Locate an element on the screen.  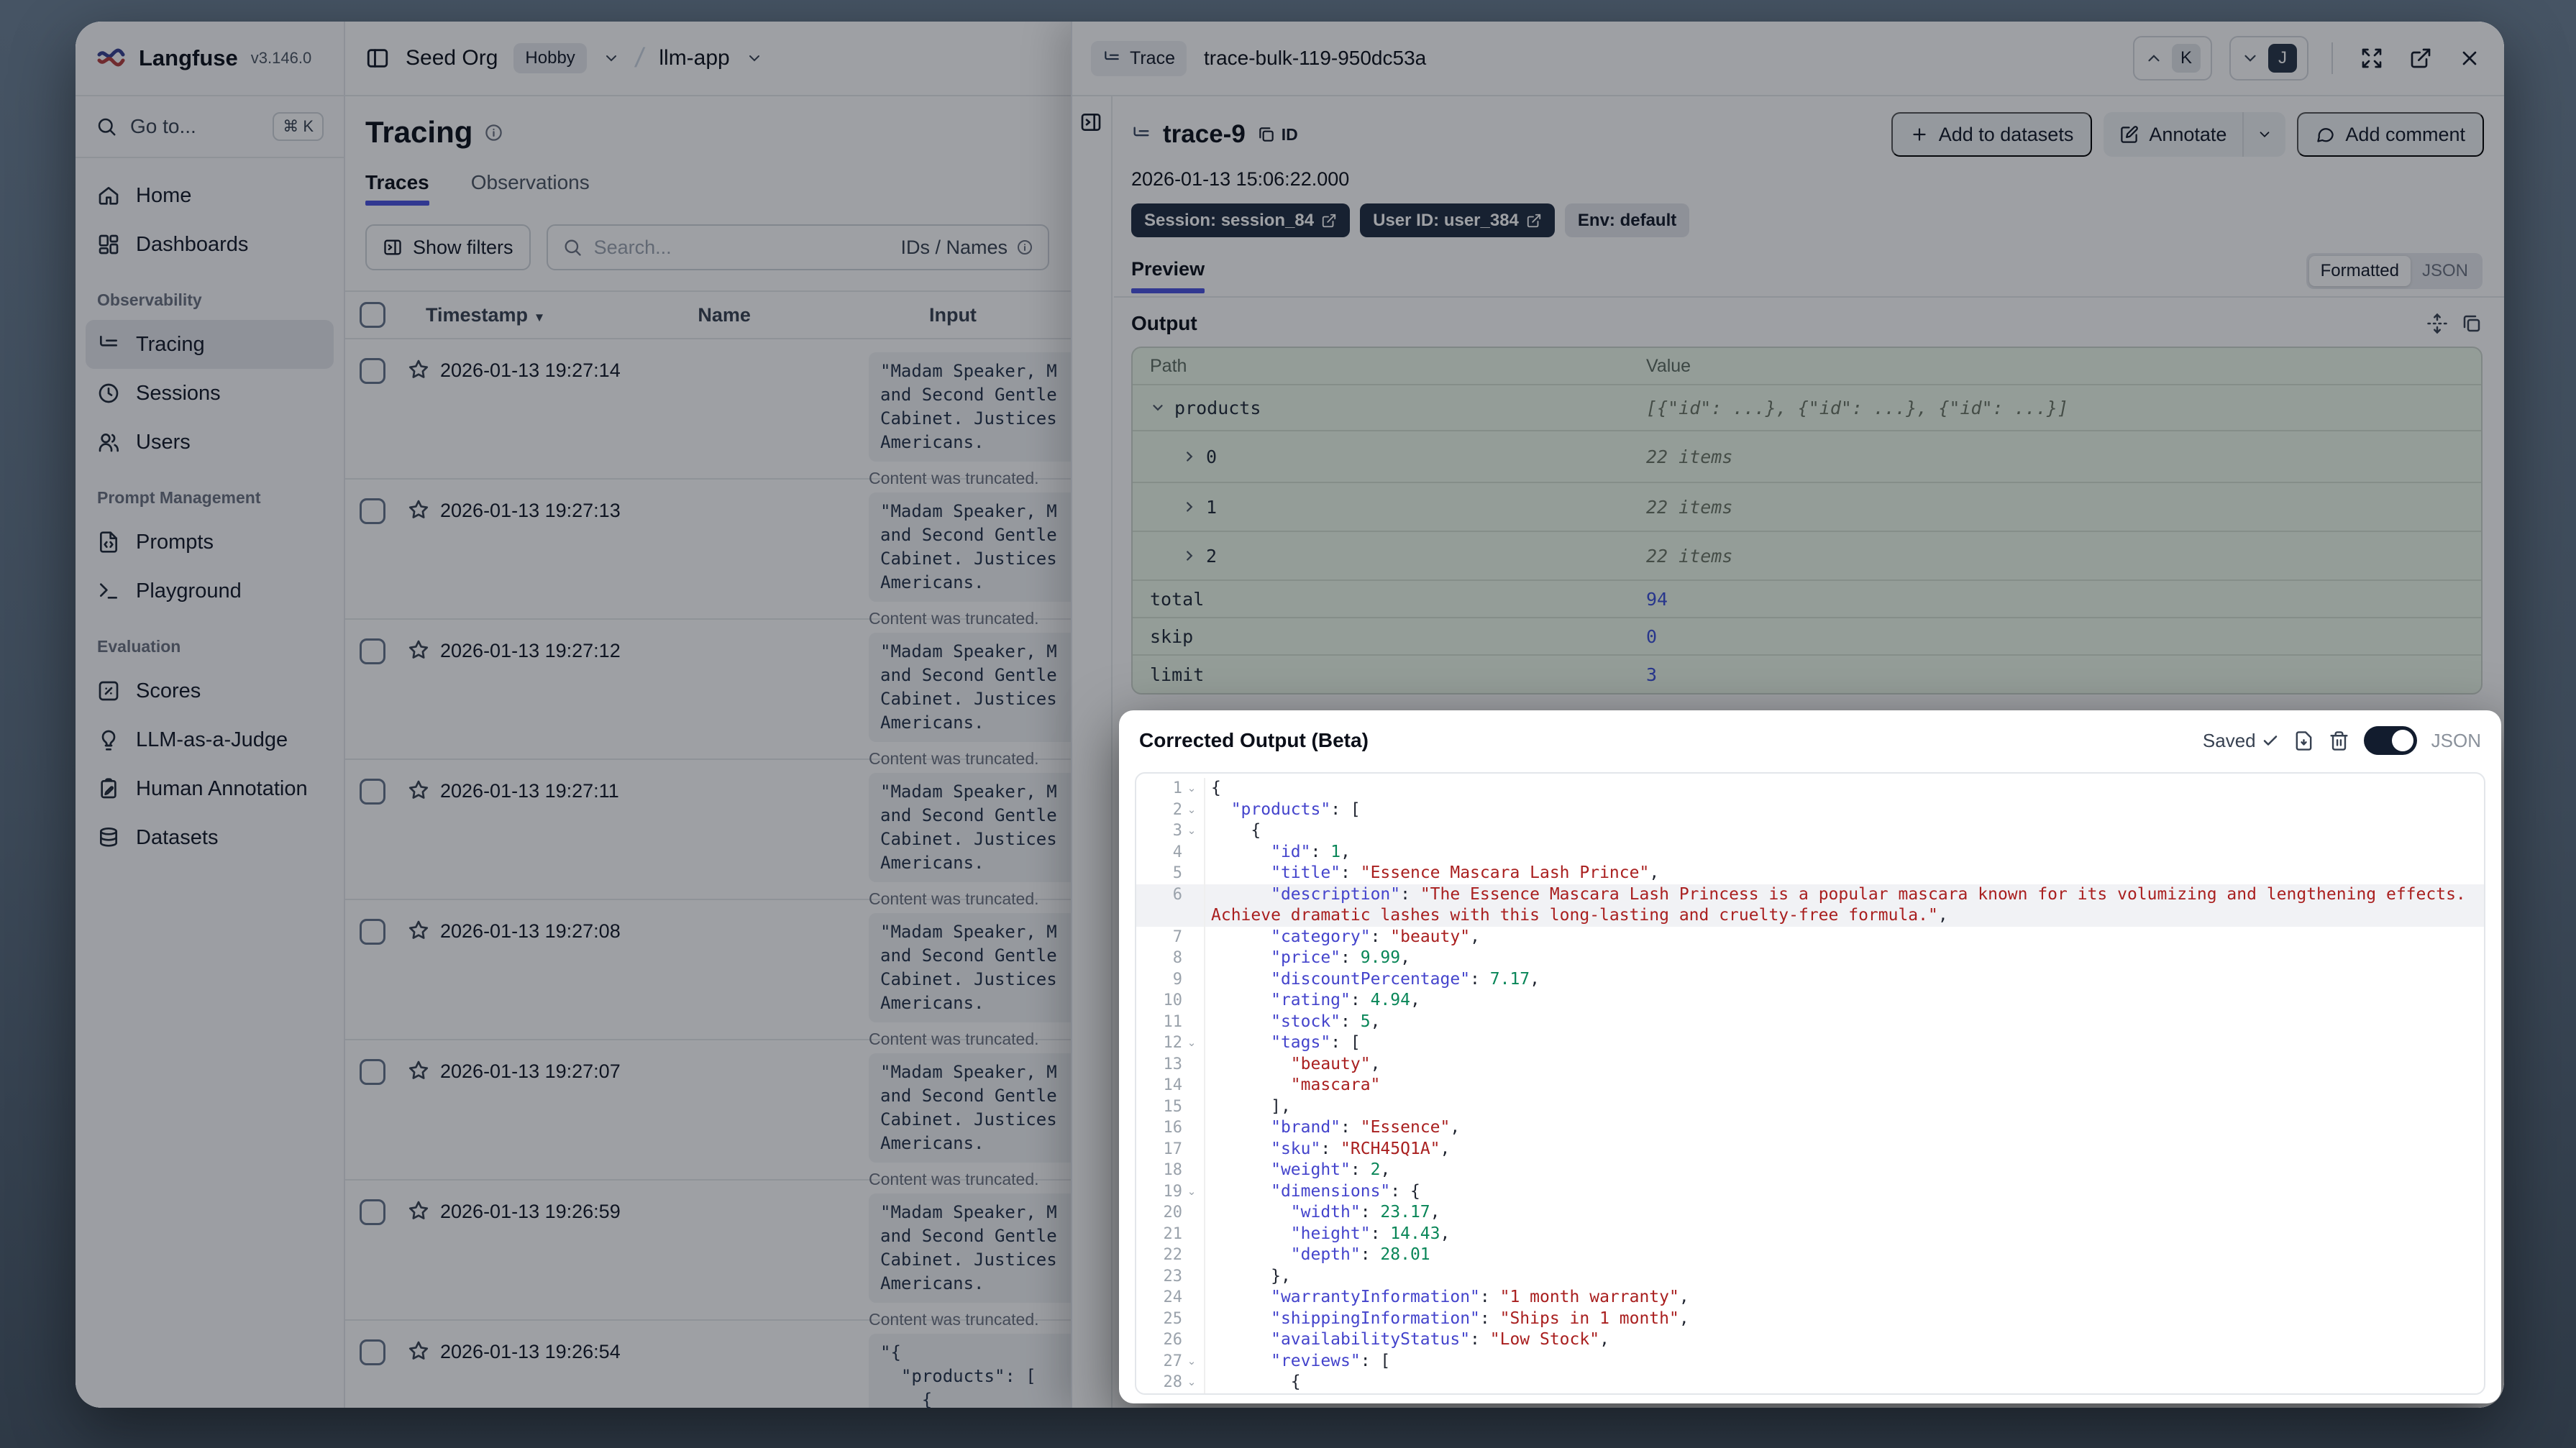
line-gutter: 25 is located at coordinates (1170, 1318).